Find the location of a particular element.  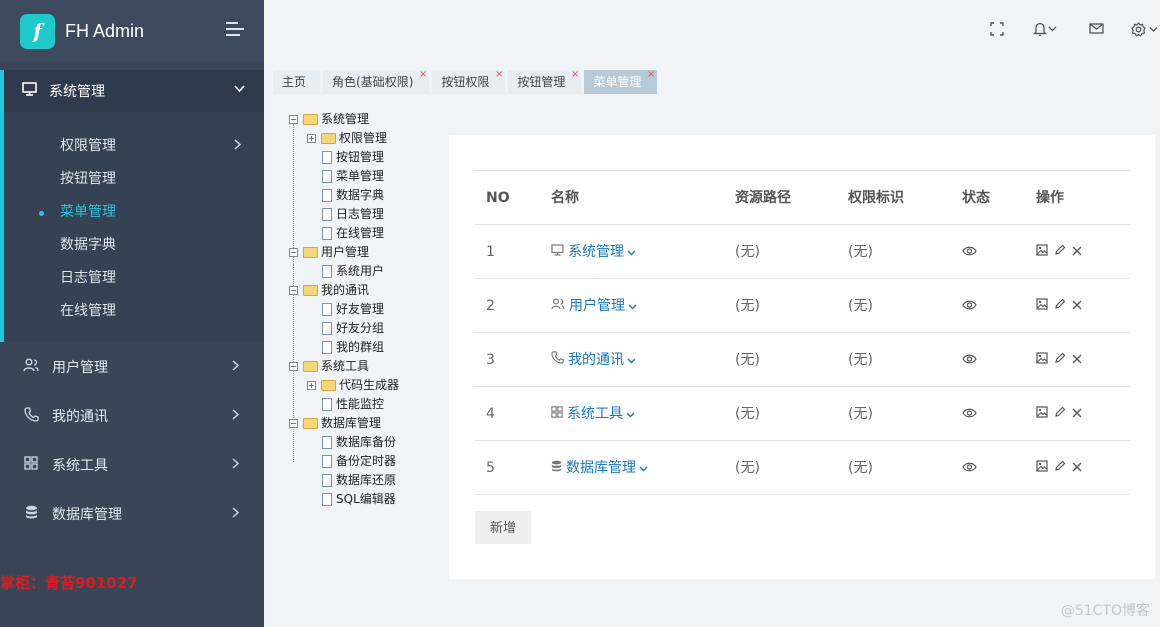

tab-button-manage: 按钮管理 × is located at coordinates (545, 81).